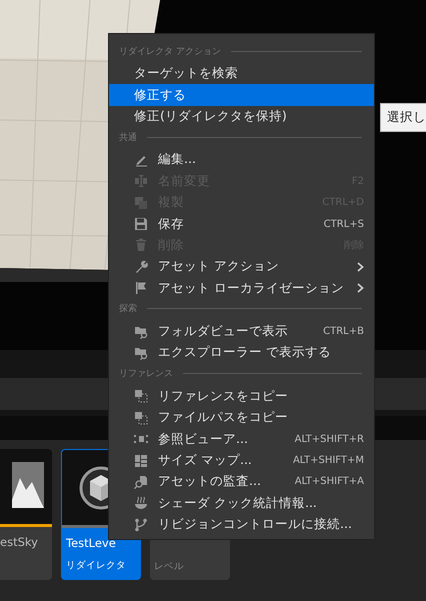  What do you see at coordinates (141, 181) in the screenshot?
I see `rename-icon` at bounding box center [141, 181].